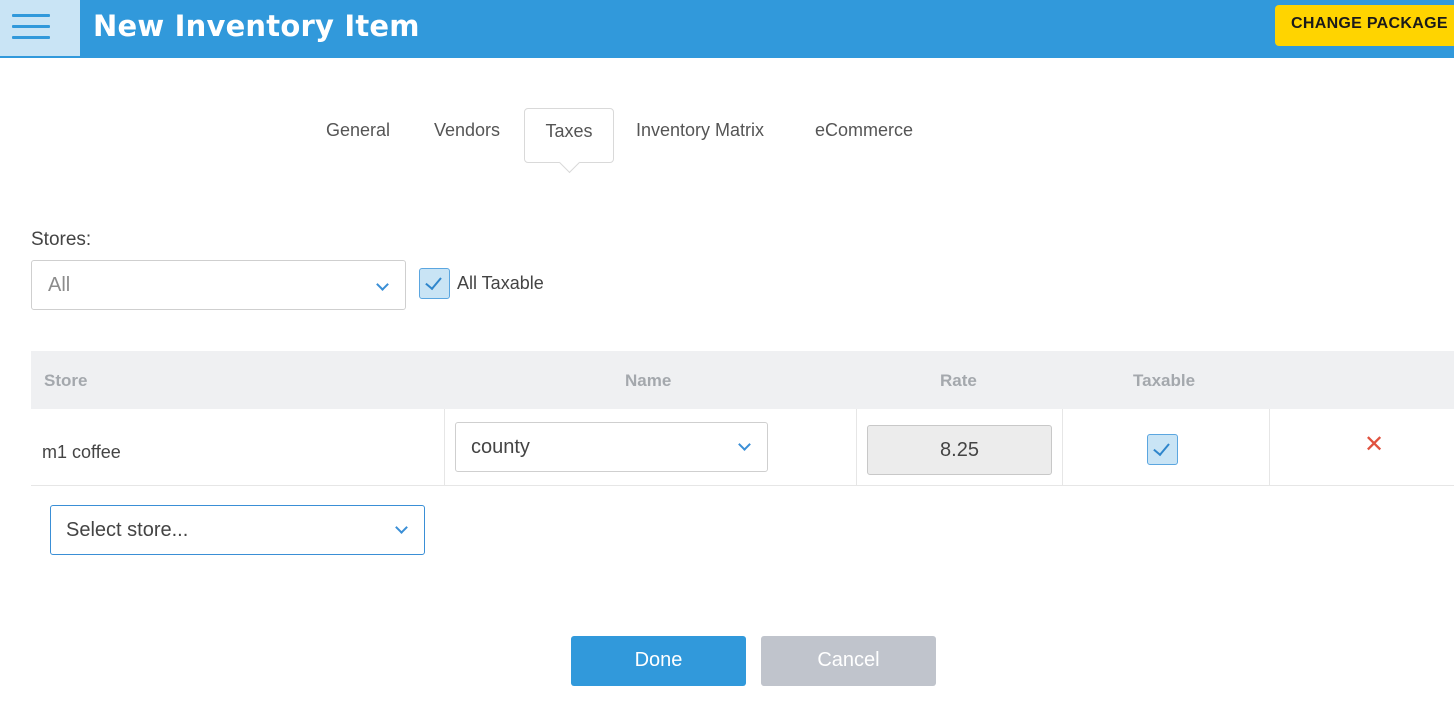  I want to click on column-header-rate: Rate, so click(958, 380).